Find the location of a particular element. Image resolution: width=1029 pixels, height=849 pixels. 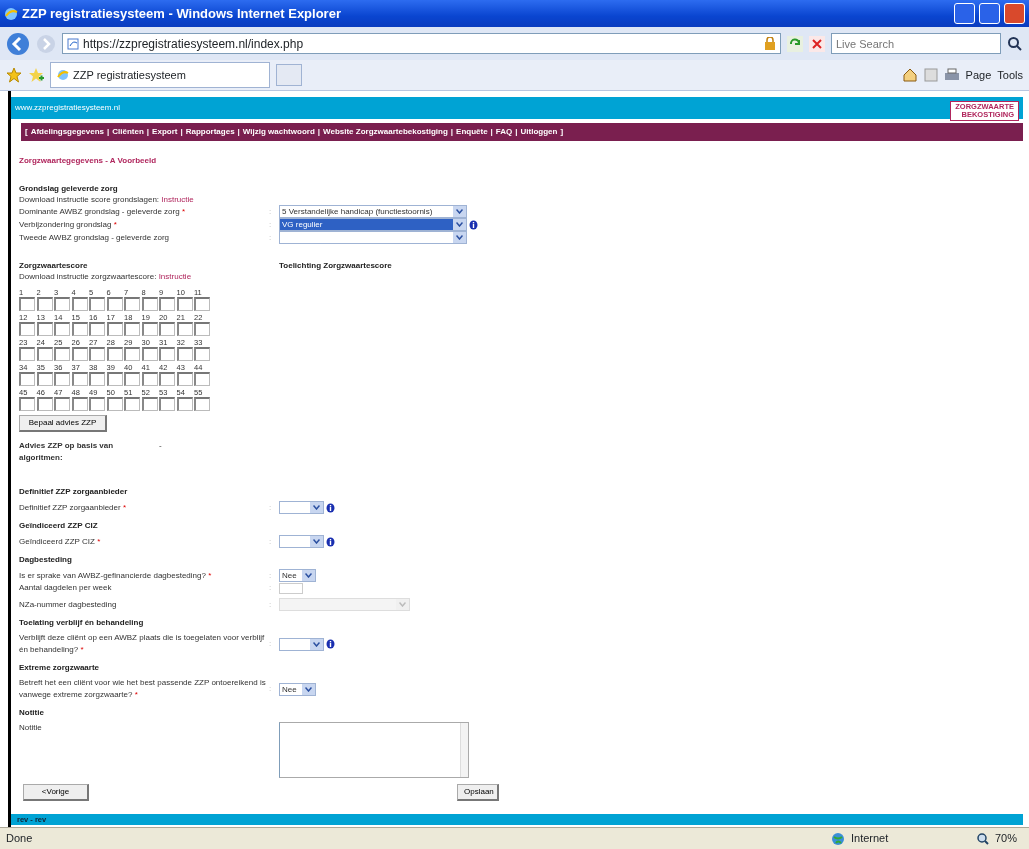

address-field: https://zzpregistratiesysteem.nl/index.php is located at coordinates (421, 43).